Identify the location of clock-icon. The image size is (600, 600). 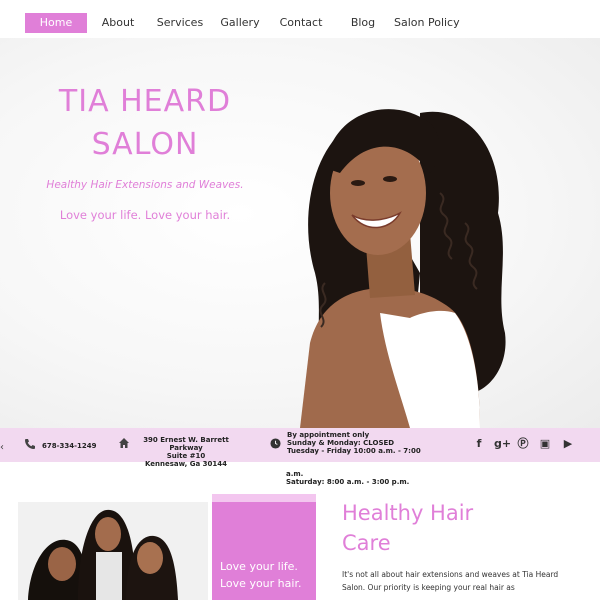
(275, 443).